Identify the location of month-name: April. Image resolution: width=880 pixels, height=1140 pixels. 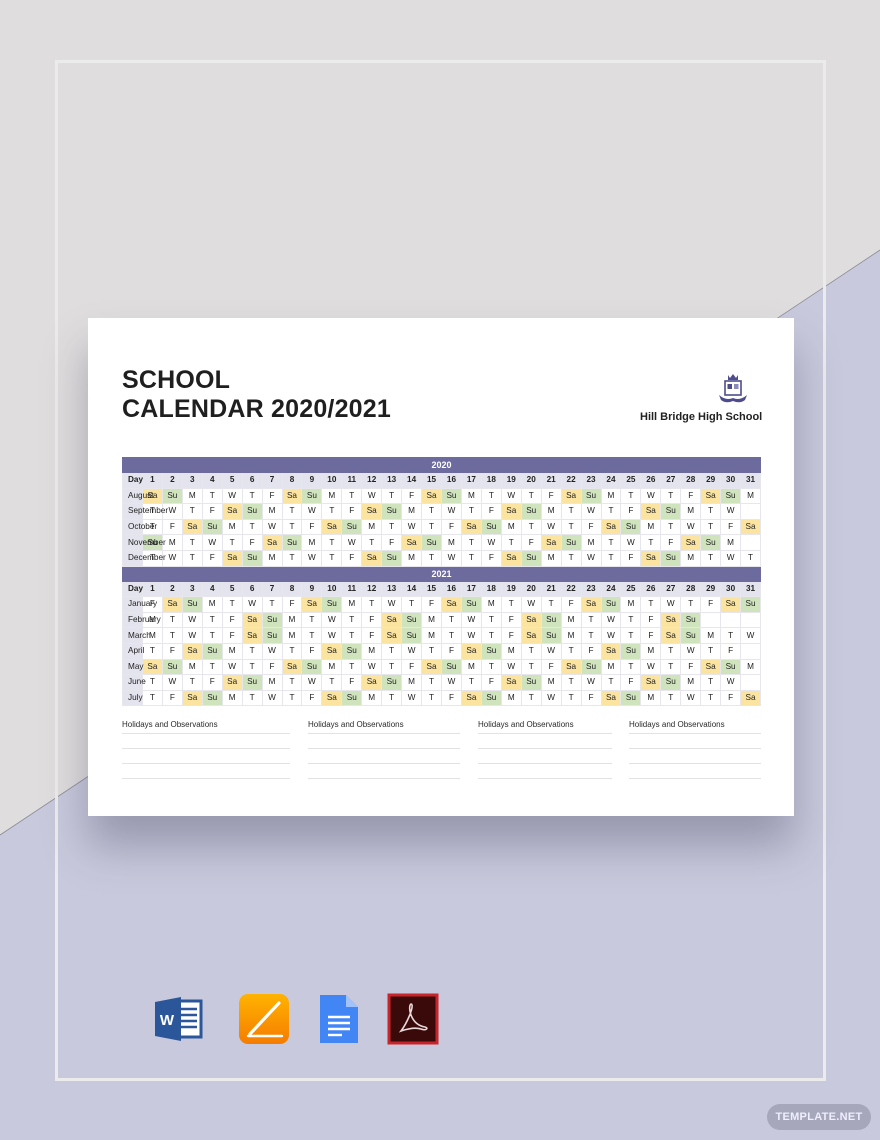
(133, 651).